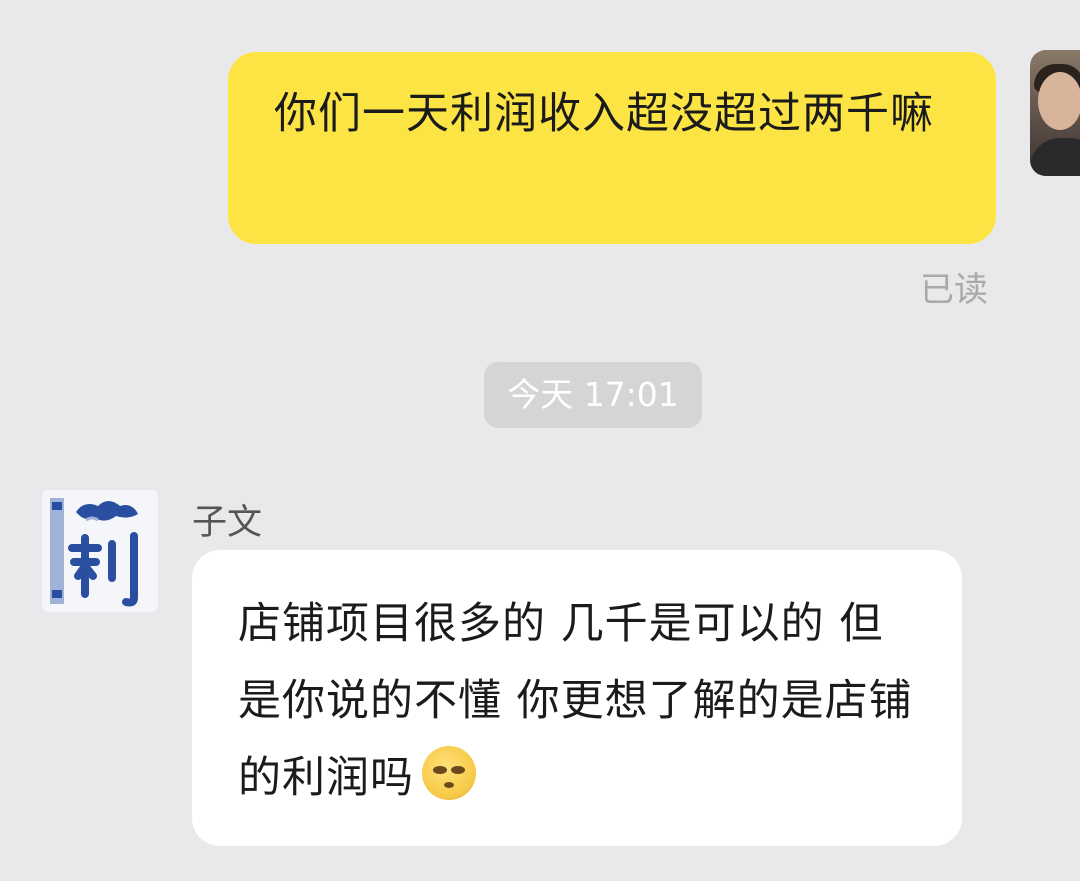 Image resolution: width=1080 pixels, height=881 pixels. I want to click on read-status: 已读, so click(954, 290).